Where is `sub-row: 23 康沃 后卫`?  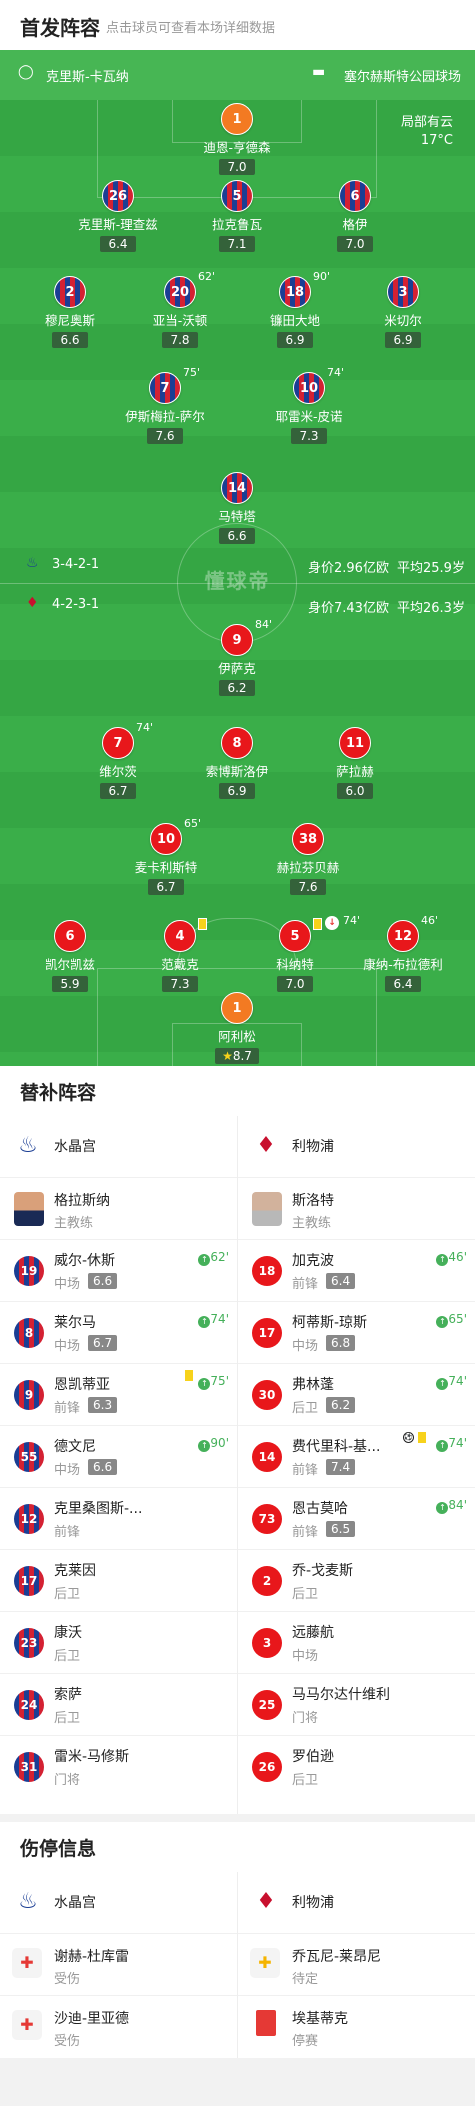
sub-row: 23 康沃 后卫 is located at coordinates (118, 1643).